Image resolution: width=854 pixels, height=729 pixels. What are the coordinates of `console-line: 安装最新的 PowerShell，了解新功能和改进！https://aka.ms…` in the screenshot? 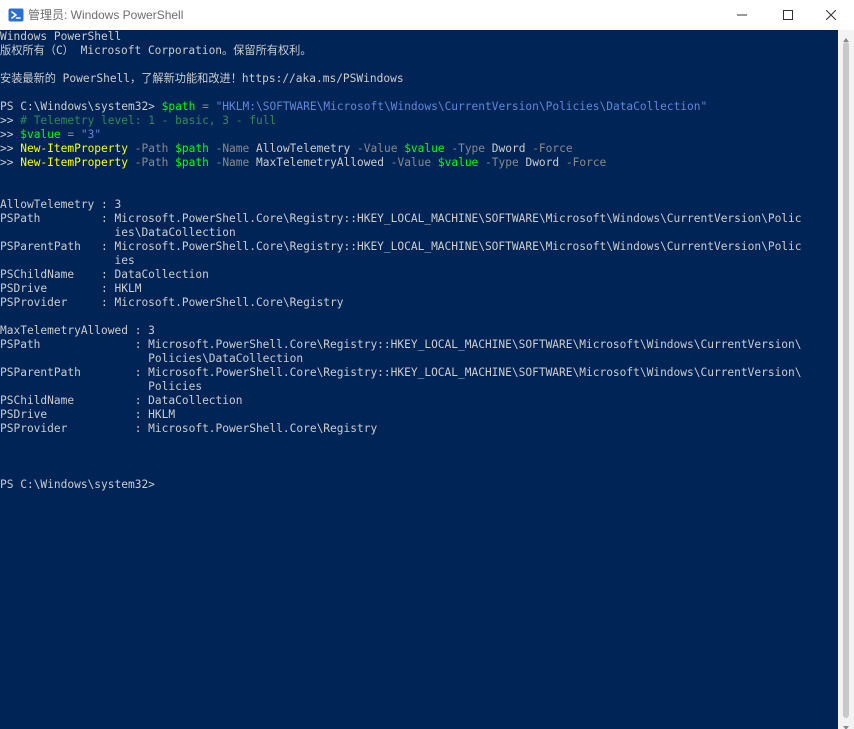 It's located at (202, 78).